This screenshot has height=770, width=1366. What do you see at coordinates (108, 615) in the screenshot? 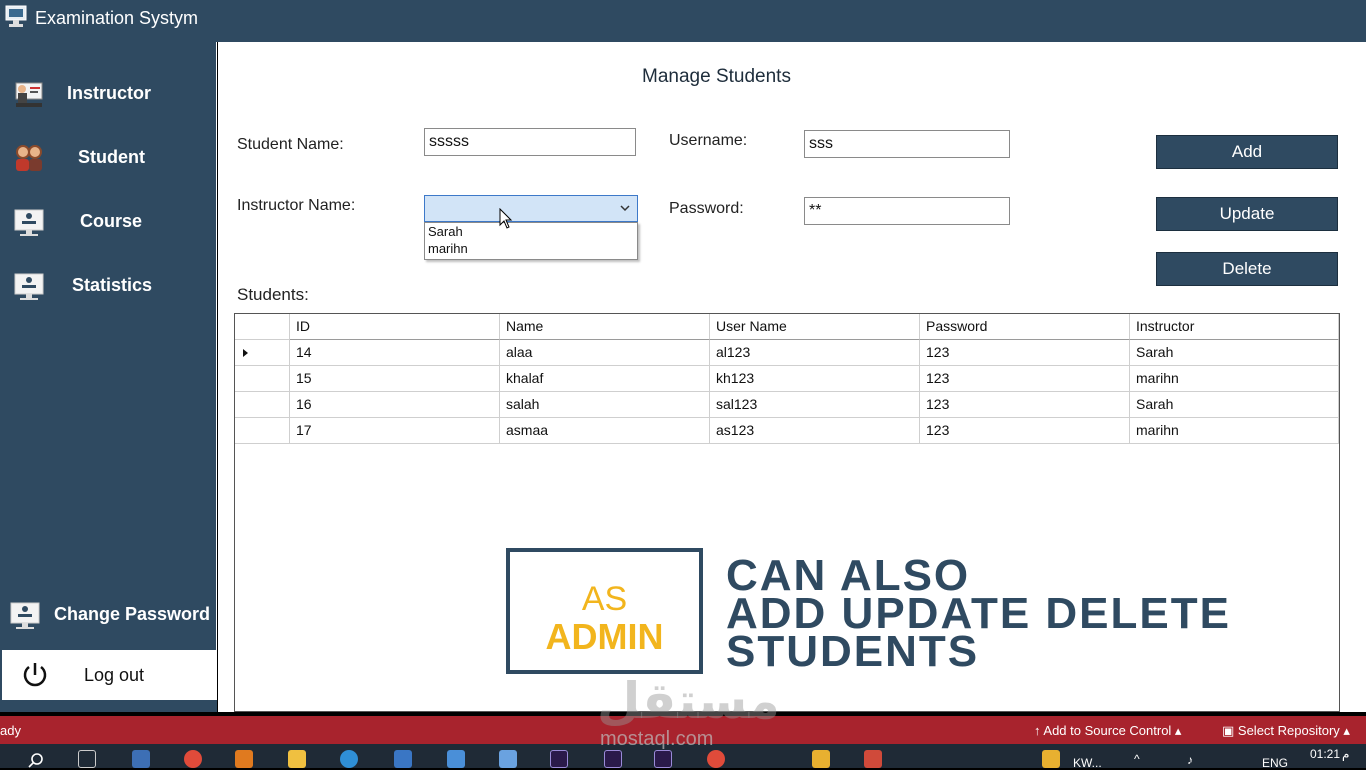
I see `sidebar-item-change-password: Change Password` at bounding box center [108, 615].